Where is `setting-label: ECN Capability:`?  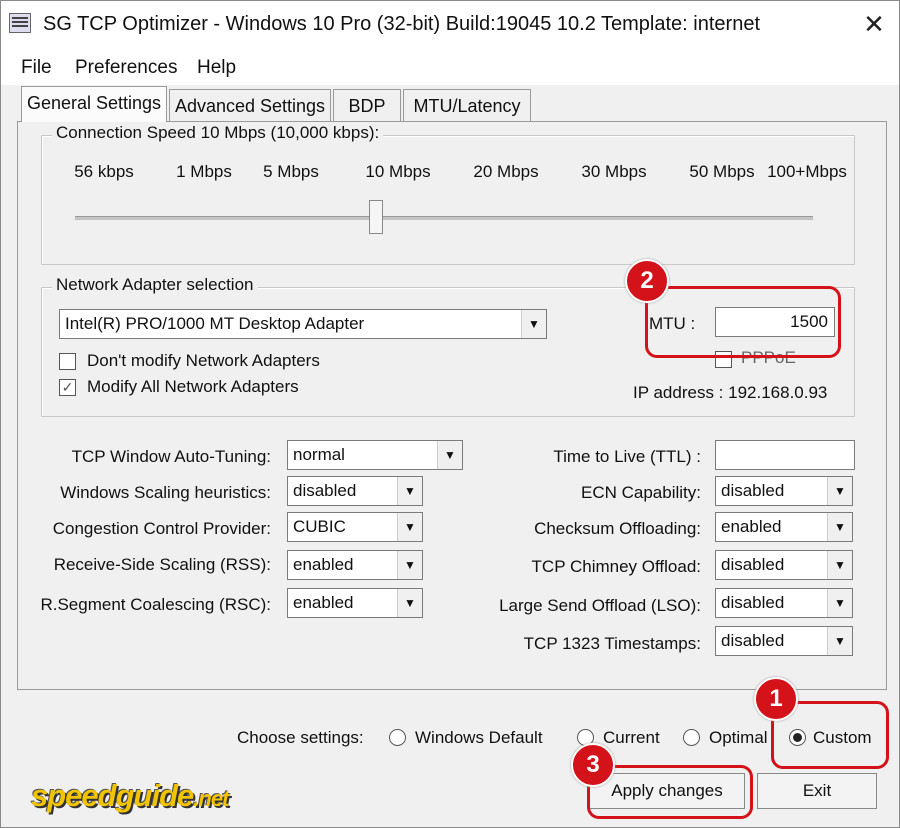
setting-label: ECN Capability: is located at coordinates (641, 492).